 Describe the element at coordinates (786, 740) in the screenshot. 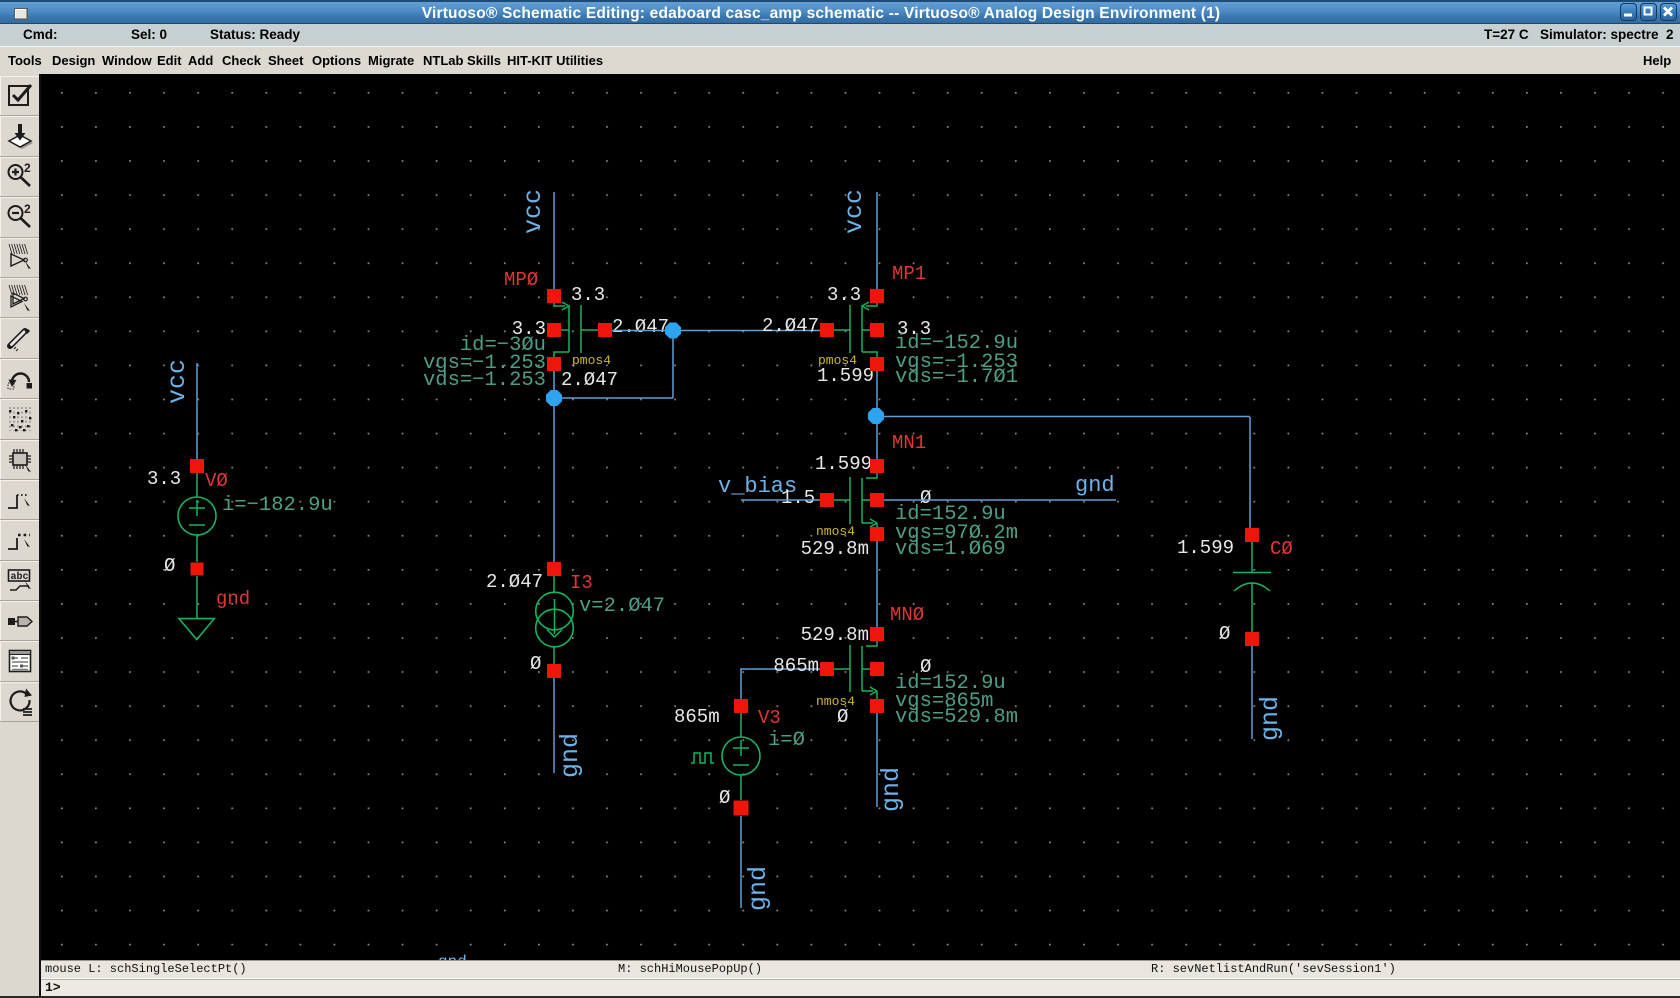

I see `svg-text: i=Ø` at that location.